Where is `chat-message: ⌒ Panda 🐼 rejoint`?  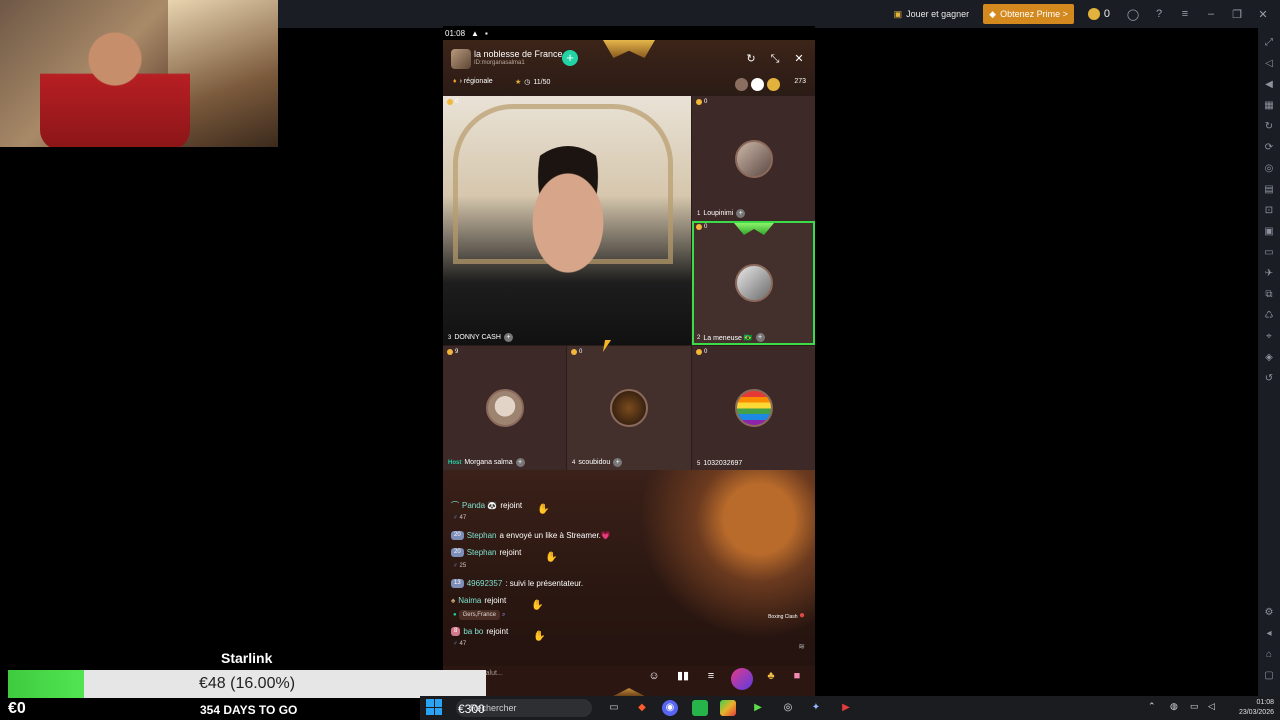 chat-message: ⌒ Panda 🐼 rejoint is located at coordinates (486, 505).